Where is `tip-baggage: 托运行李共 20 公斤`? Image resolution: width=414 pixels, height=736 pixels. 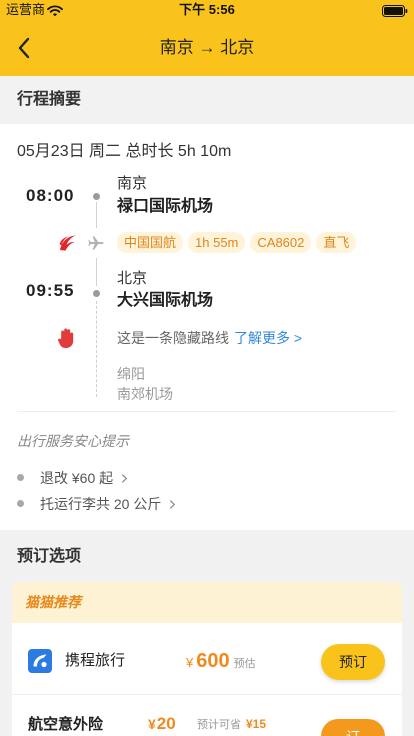 tip-baggage: 托运行李共 20 公斤 is located at coordinates (108, 504).